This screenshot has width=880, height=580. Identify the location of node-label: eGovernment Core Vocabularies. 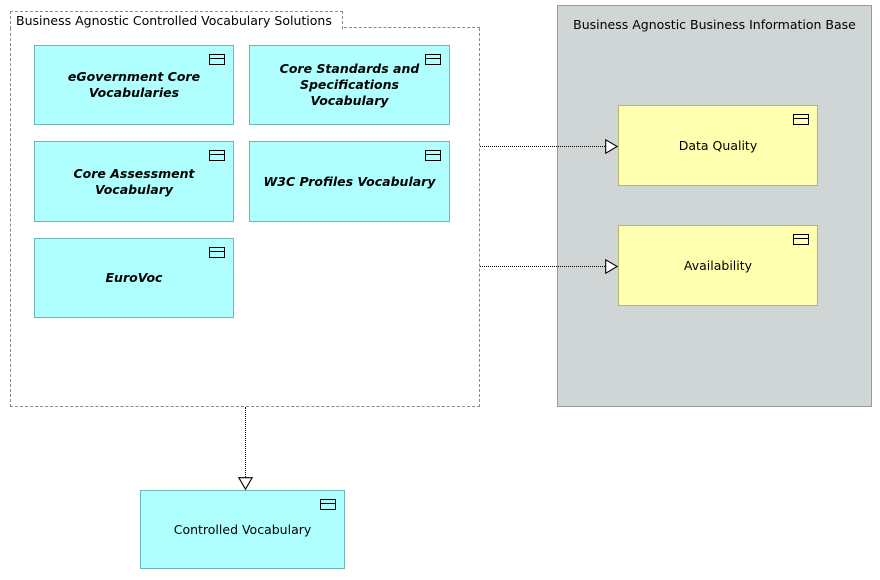
(134, 84).